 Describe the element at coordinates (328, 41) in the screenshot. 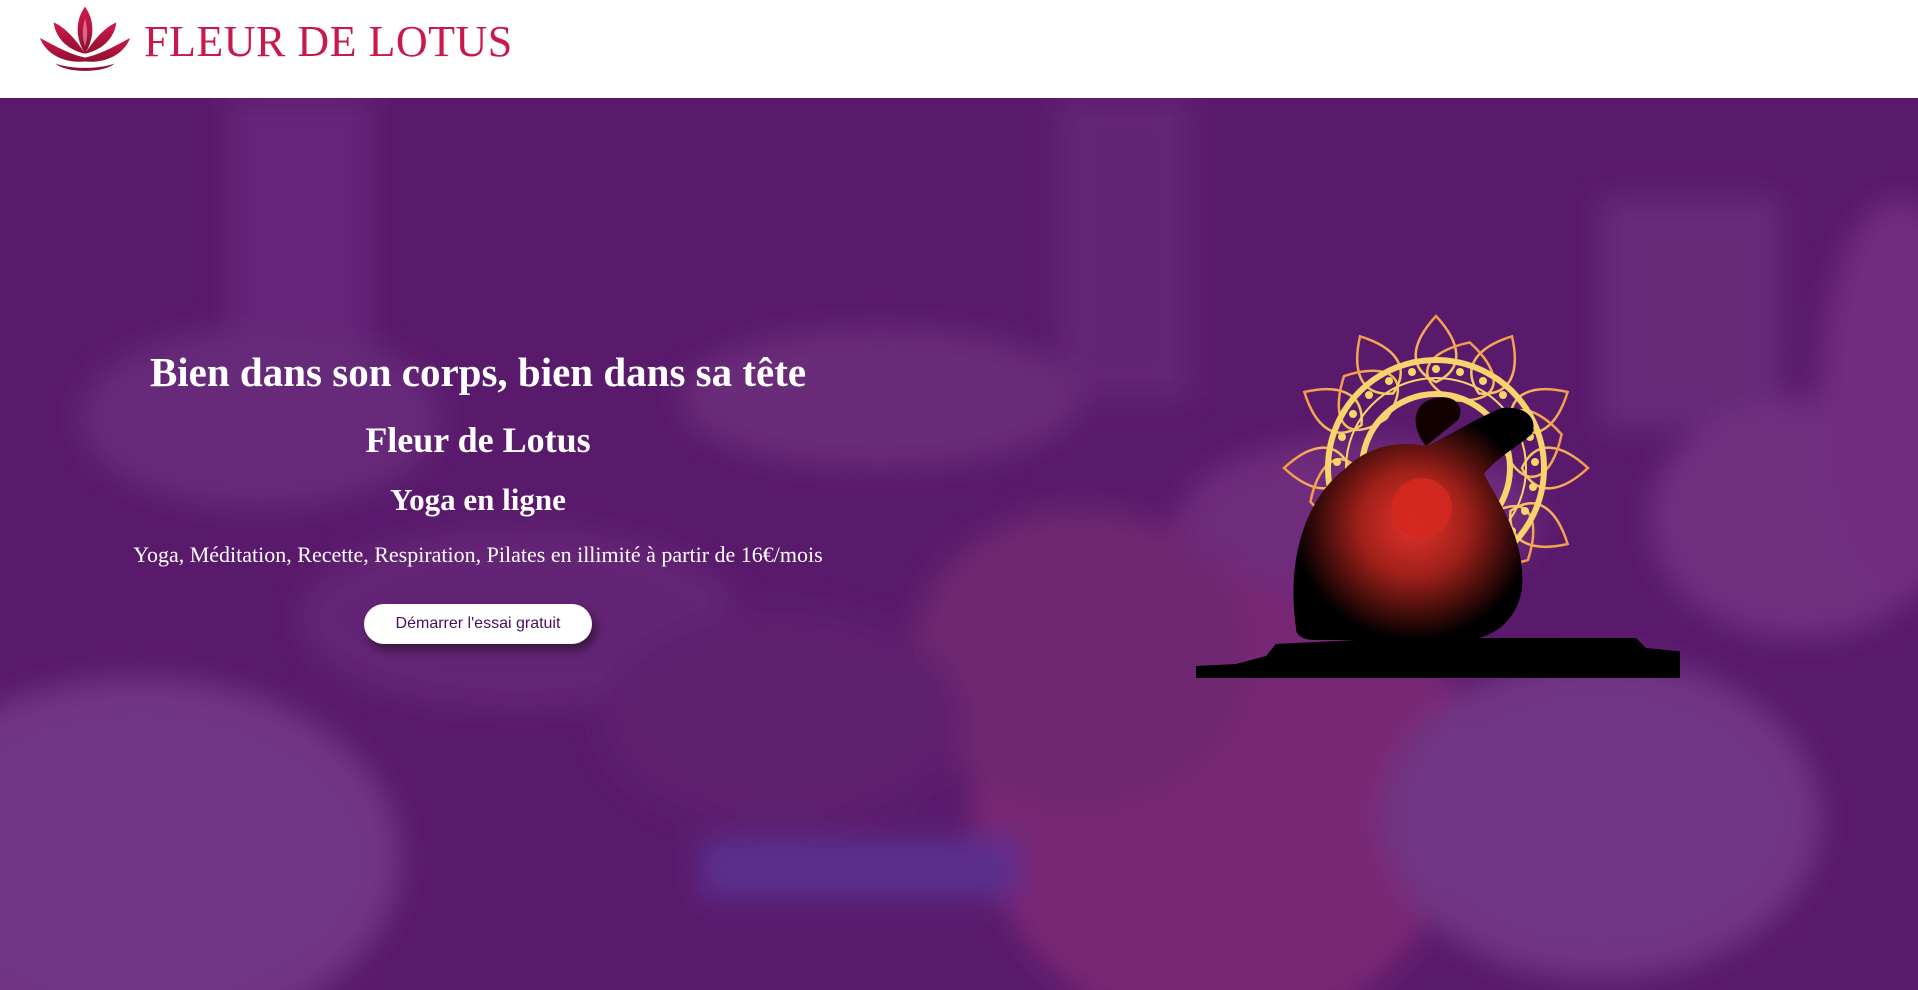

I see `logo-text: FLEUR DE LOTUS` at that location.